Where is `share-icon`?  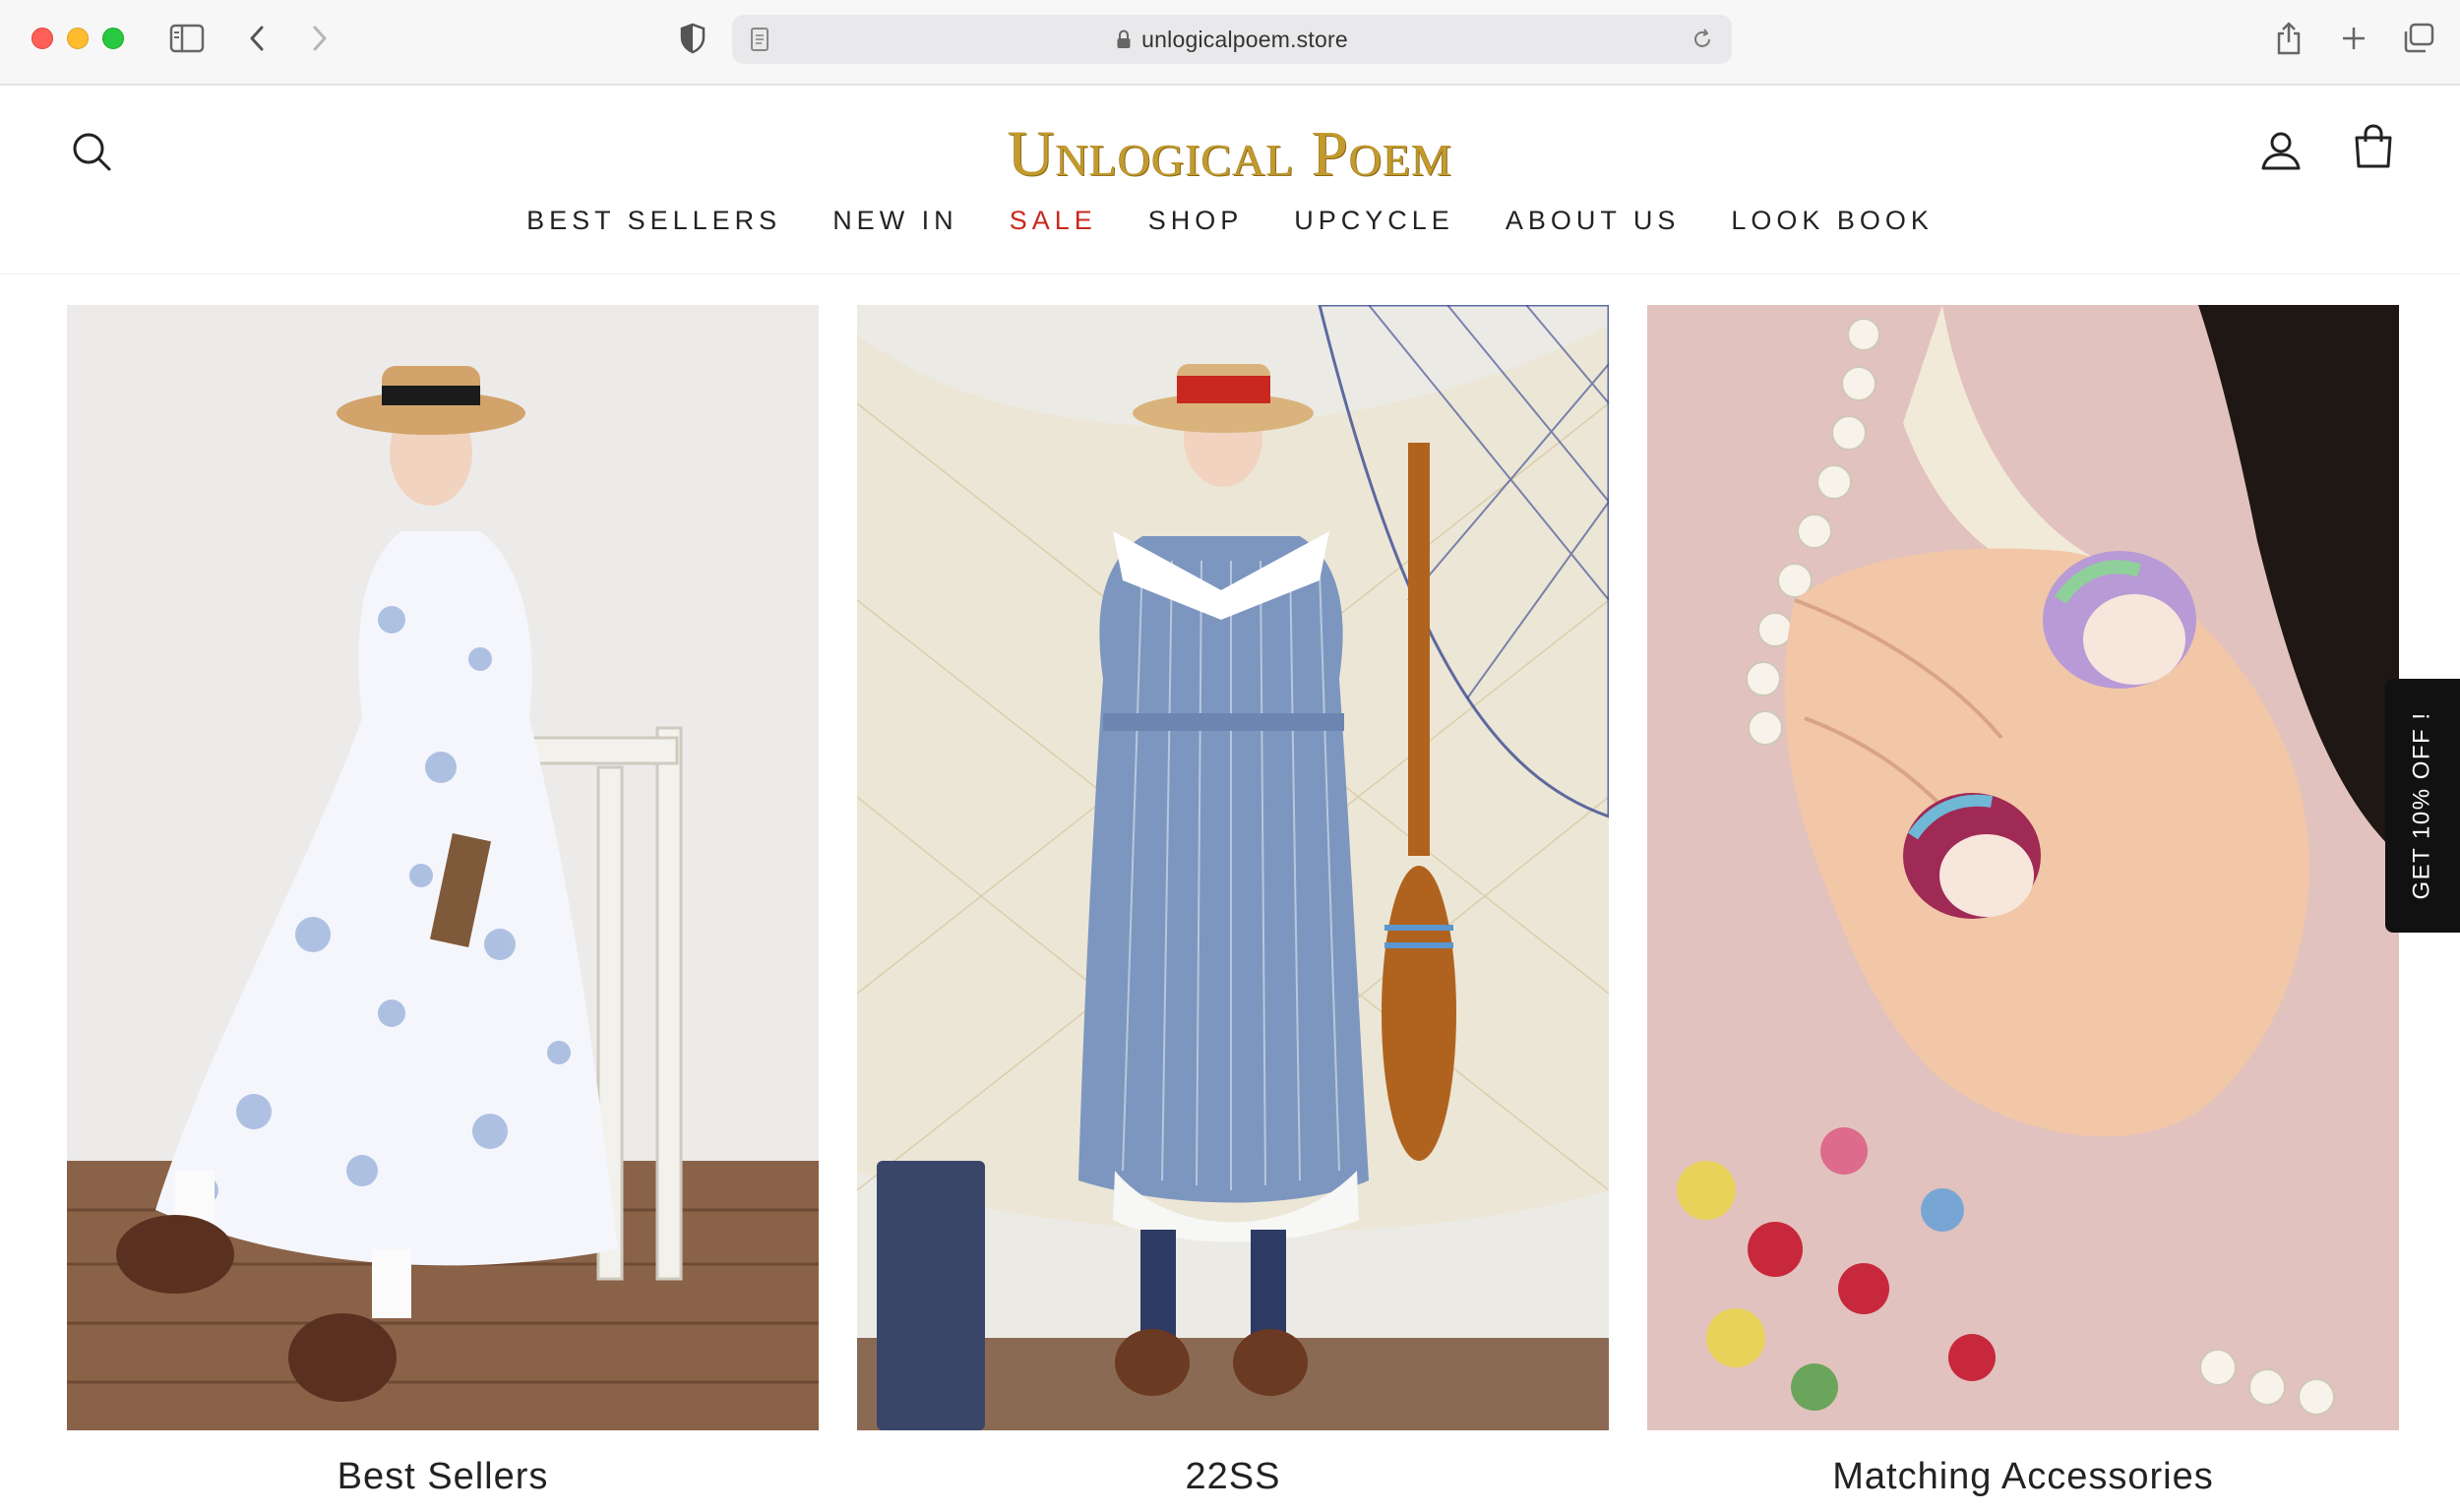 share-icon is located at coordinates (2289, 39).